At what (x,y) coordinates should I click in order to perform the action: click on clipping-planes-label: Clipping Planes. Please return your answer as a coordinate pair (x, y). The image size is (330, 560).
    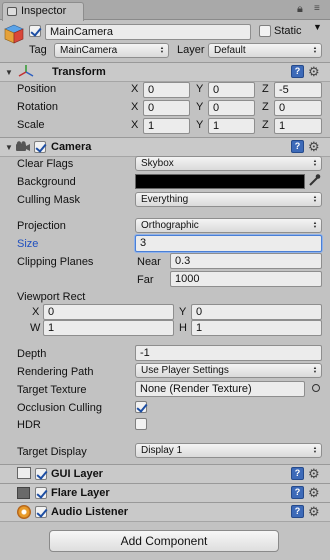
    Looking at the image, I should click on (55, 262).